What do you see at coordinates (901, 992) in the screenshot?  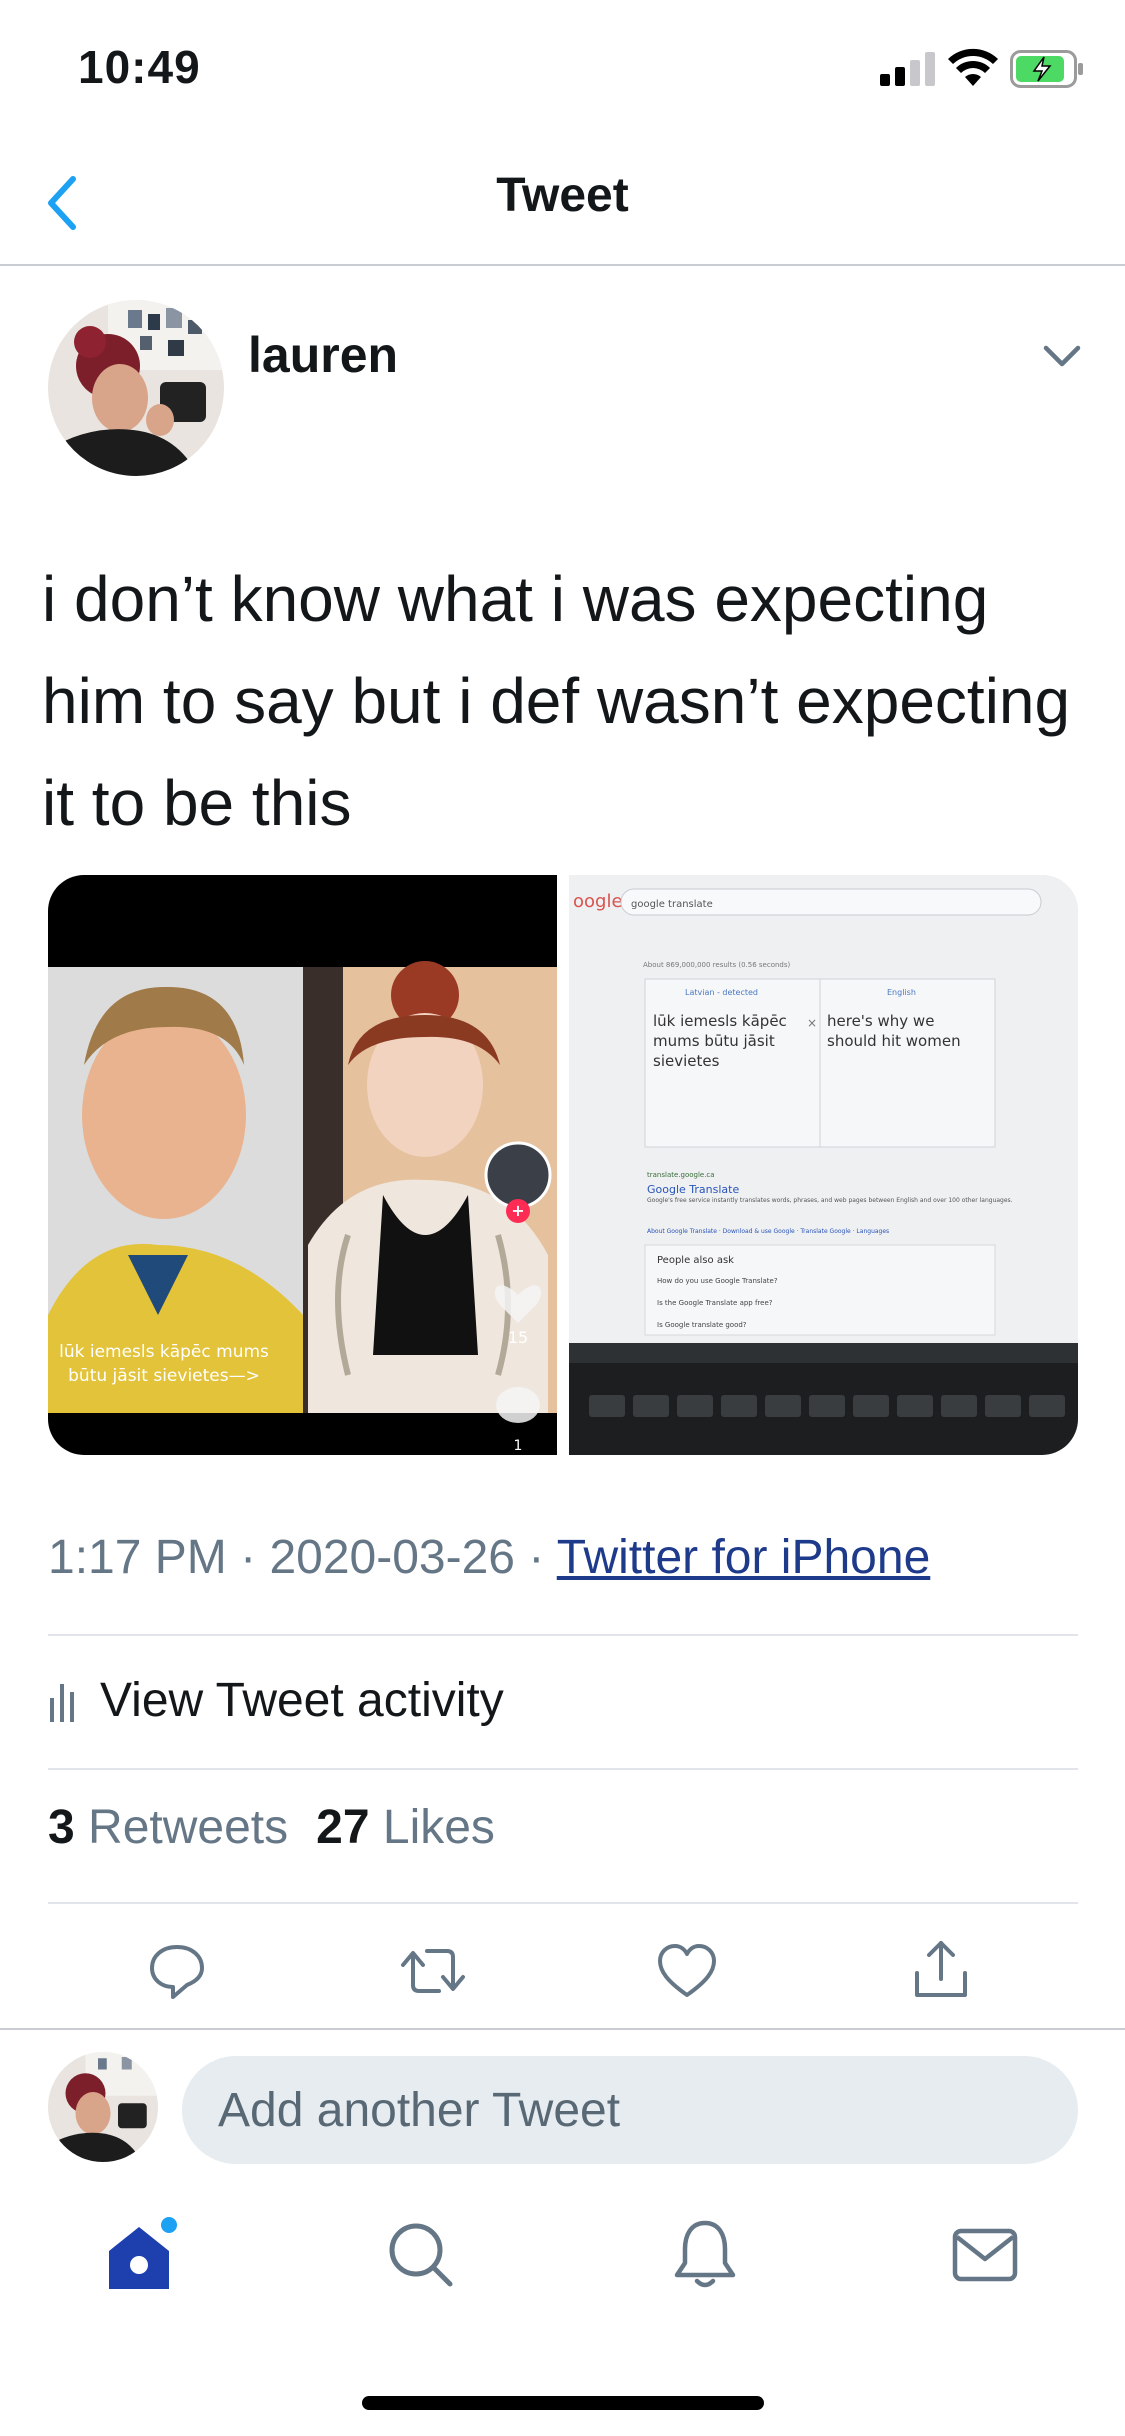 I see `target-lang: English` at bounding box center [901, 992].